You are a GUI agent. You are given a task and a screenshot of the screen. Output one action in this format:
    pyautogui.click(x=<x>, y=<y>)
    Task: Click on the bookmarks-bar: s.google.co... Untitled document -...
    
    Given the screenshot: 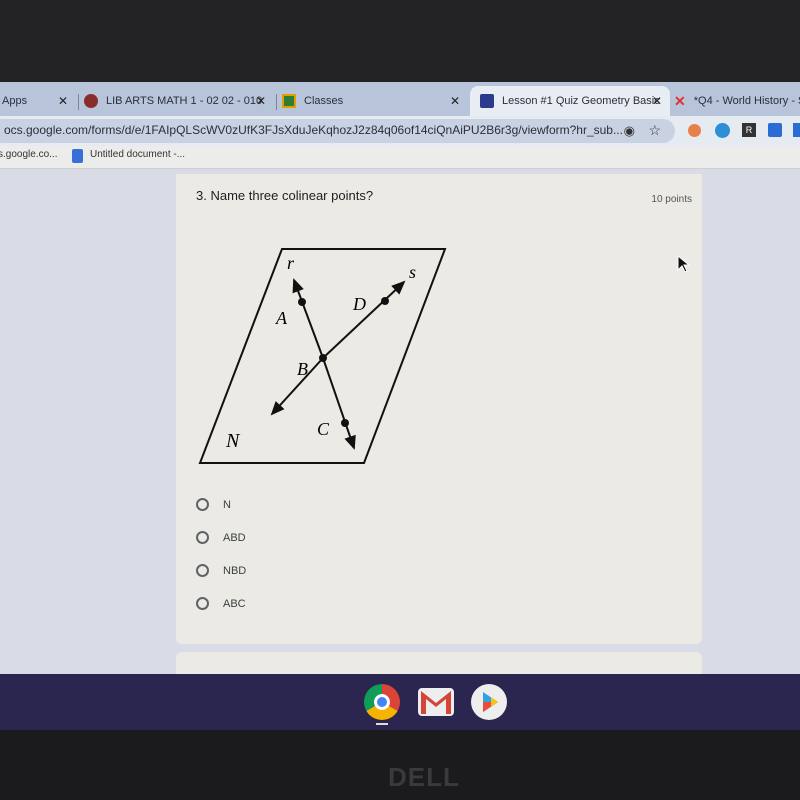 What is the action you would take?
    pyautogui.click(x=400, y=157)
    